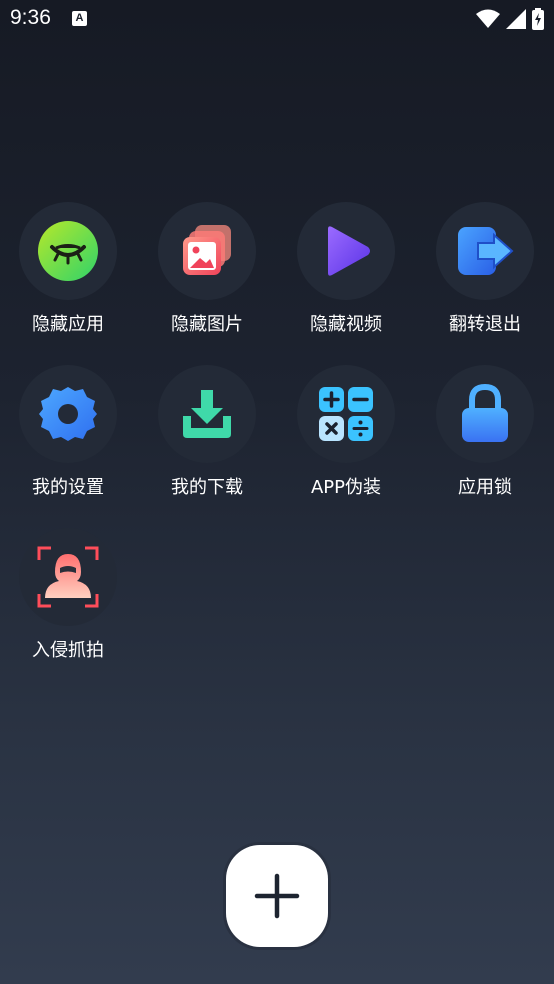 This screenshot has width=554, height=984. Describe the element at coordinates (488, 18) in the screenshot. I see `wifi-icon` at that location.